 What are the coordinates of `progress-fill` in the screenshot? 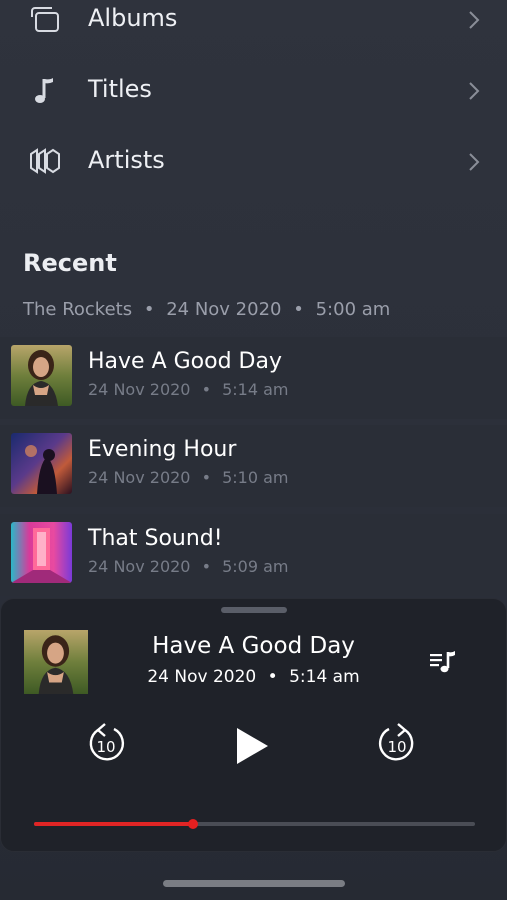 It's located at (113, 824).